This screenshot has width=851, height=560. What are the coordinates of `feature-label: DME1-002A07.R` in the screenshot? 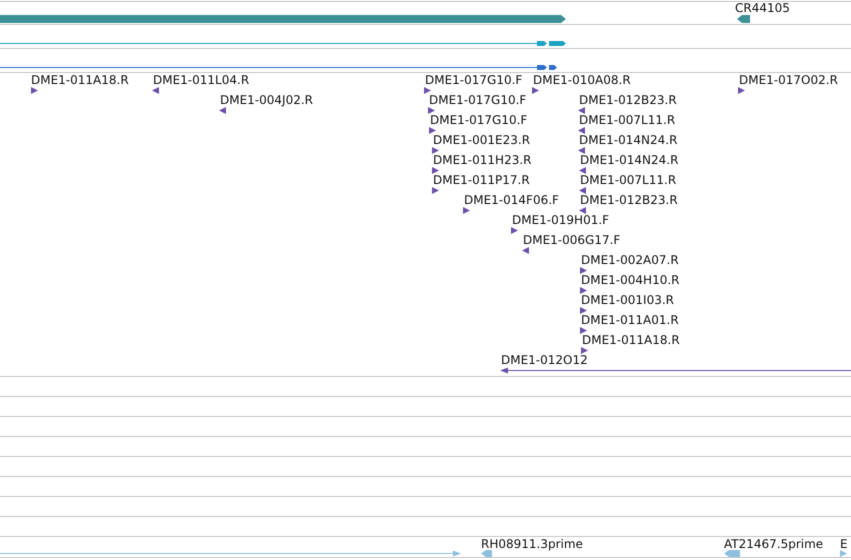 It's located at (630, 260).